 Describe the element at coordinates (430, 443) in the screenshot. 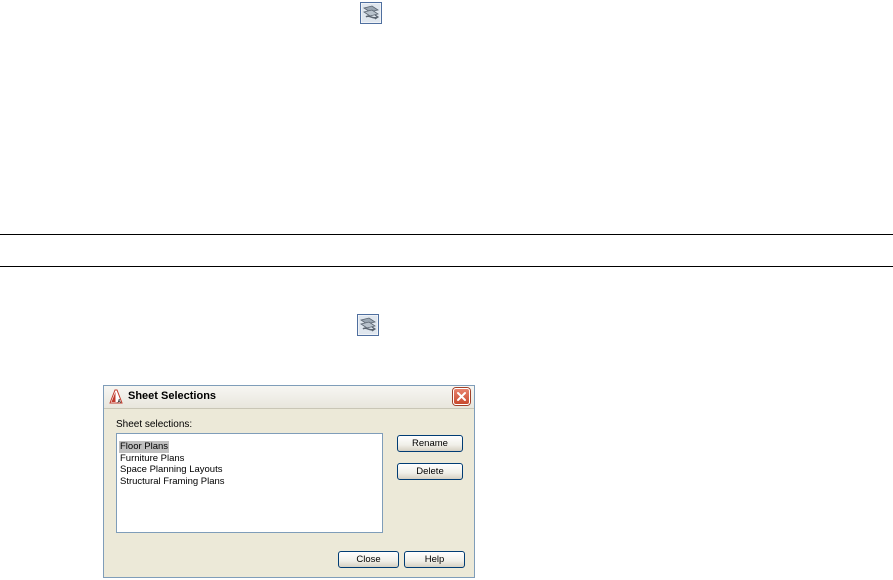

I see `rename-button: Rename` at that location.